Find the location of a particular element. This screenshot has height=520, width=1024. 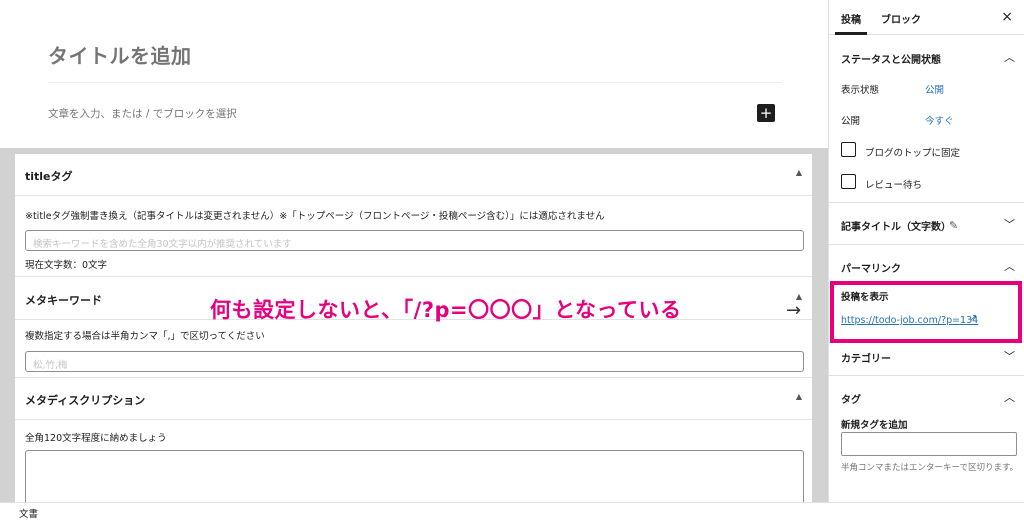

publish-value: 今すぐ is located at coordinates (939, 120).